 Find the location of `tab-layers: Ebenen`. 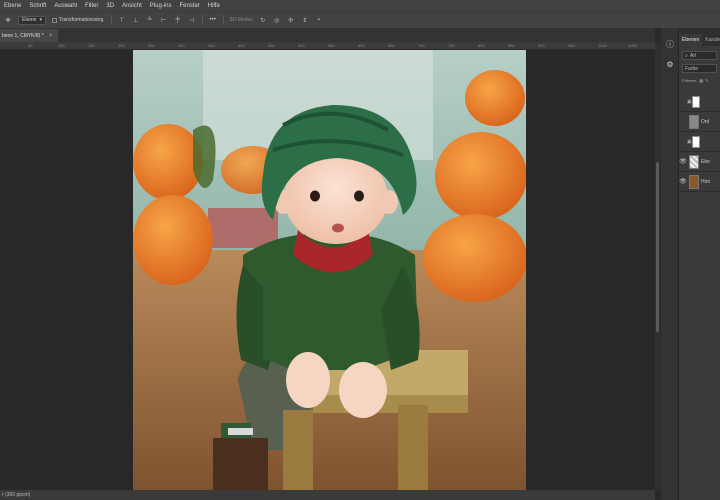

tab-layers: Ebenen is located at coordinates (691, 40).